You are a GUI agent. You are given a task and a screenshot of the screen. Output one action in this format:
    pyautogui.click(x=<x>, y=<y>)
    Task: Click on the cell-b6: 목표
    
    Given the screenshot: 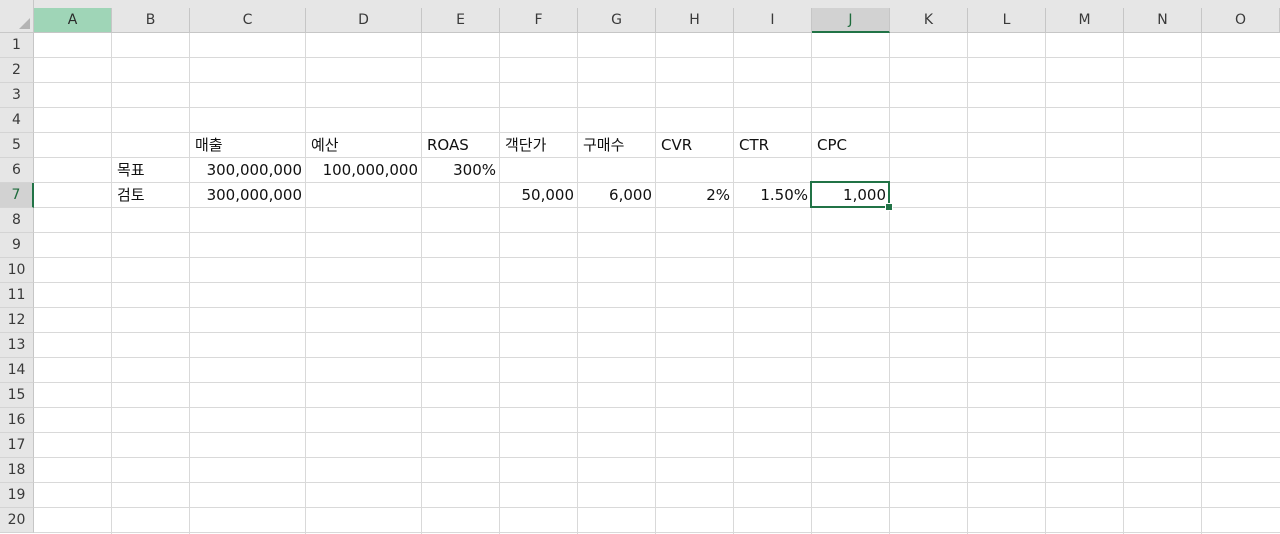 What is the action you would take?
    pyautogui.click(x=151, y=170)
    